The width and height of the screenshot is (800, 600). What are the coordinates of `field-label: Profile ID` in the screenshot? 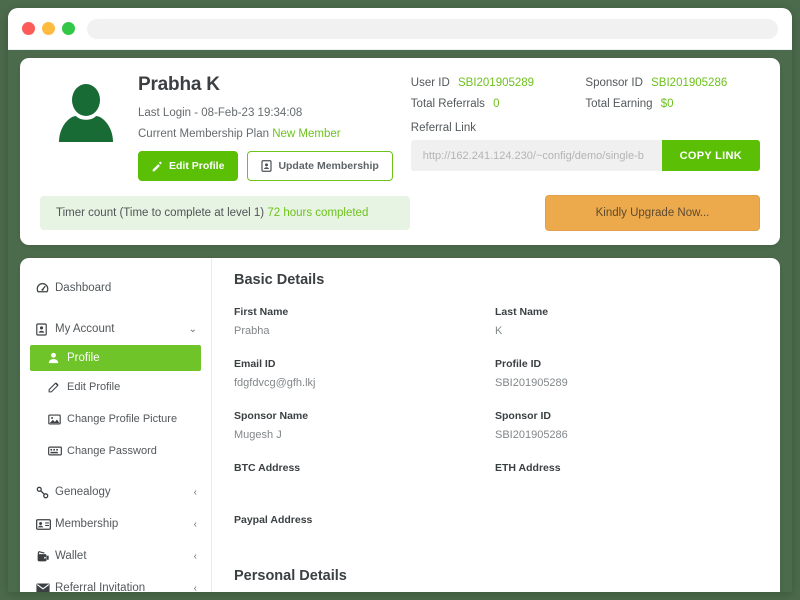 It's located at (518, 364).